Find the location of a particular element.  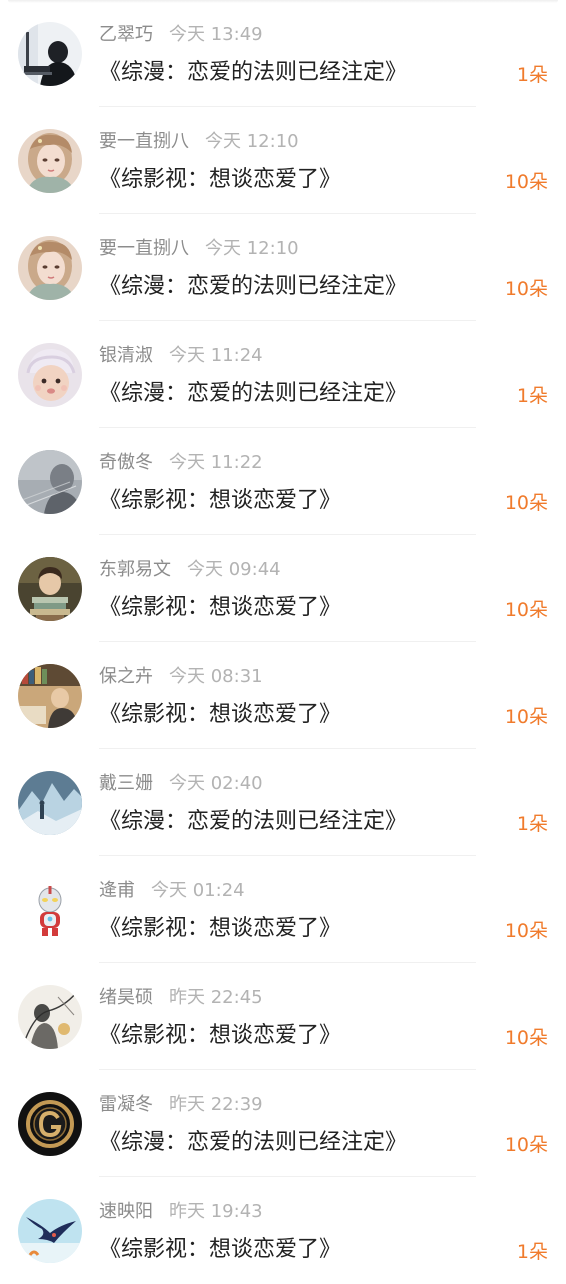

user-name-line: 雷凝冬 昨天 22:39 is located at coordinates (181, 1105).